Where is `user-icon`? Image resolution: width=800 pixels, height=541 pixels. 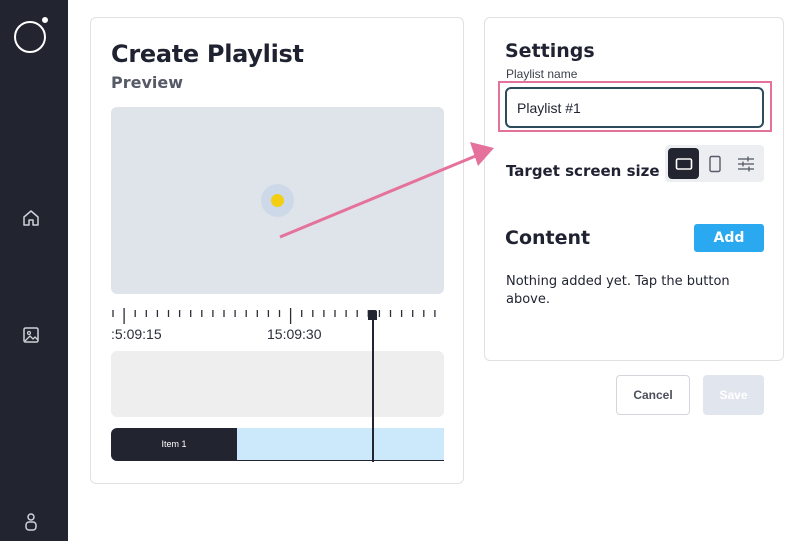
user-icon is located at coordinates (31, 522).